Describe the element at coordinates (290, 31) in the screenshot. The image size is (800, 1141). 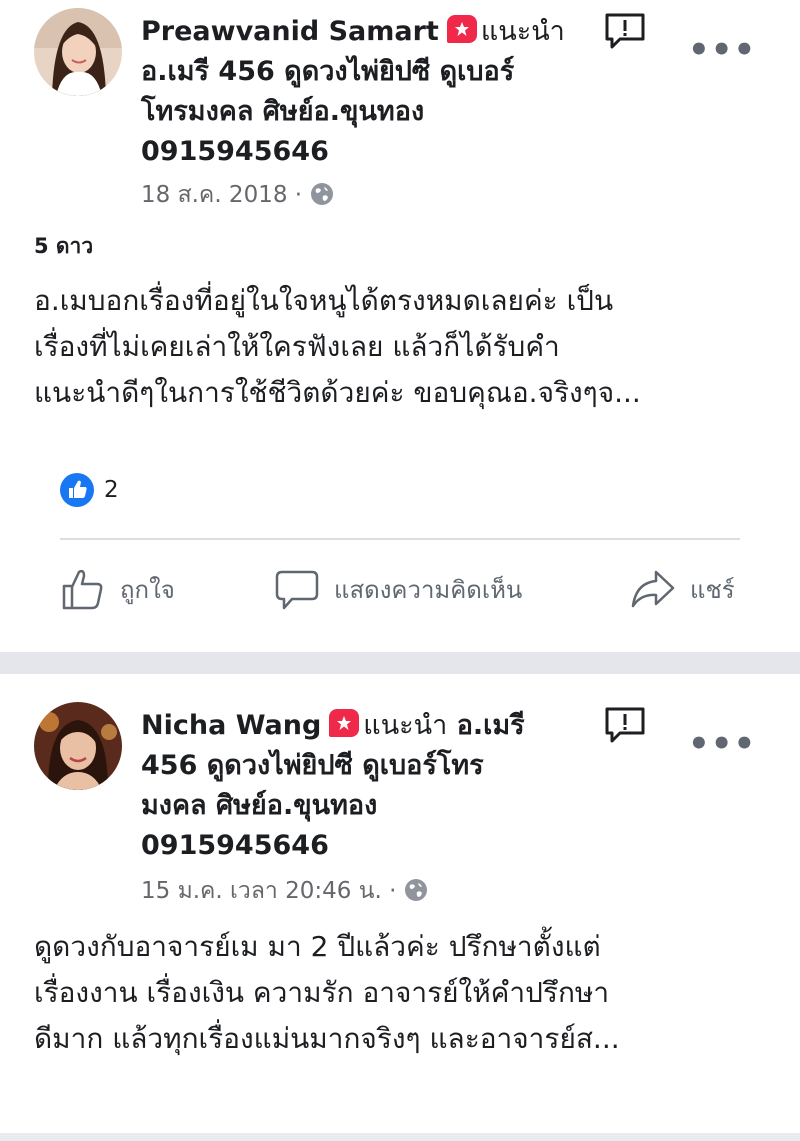
I see `author-name: Preawvanid Samart` at that location.